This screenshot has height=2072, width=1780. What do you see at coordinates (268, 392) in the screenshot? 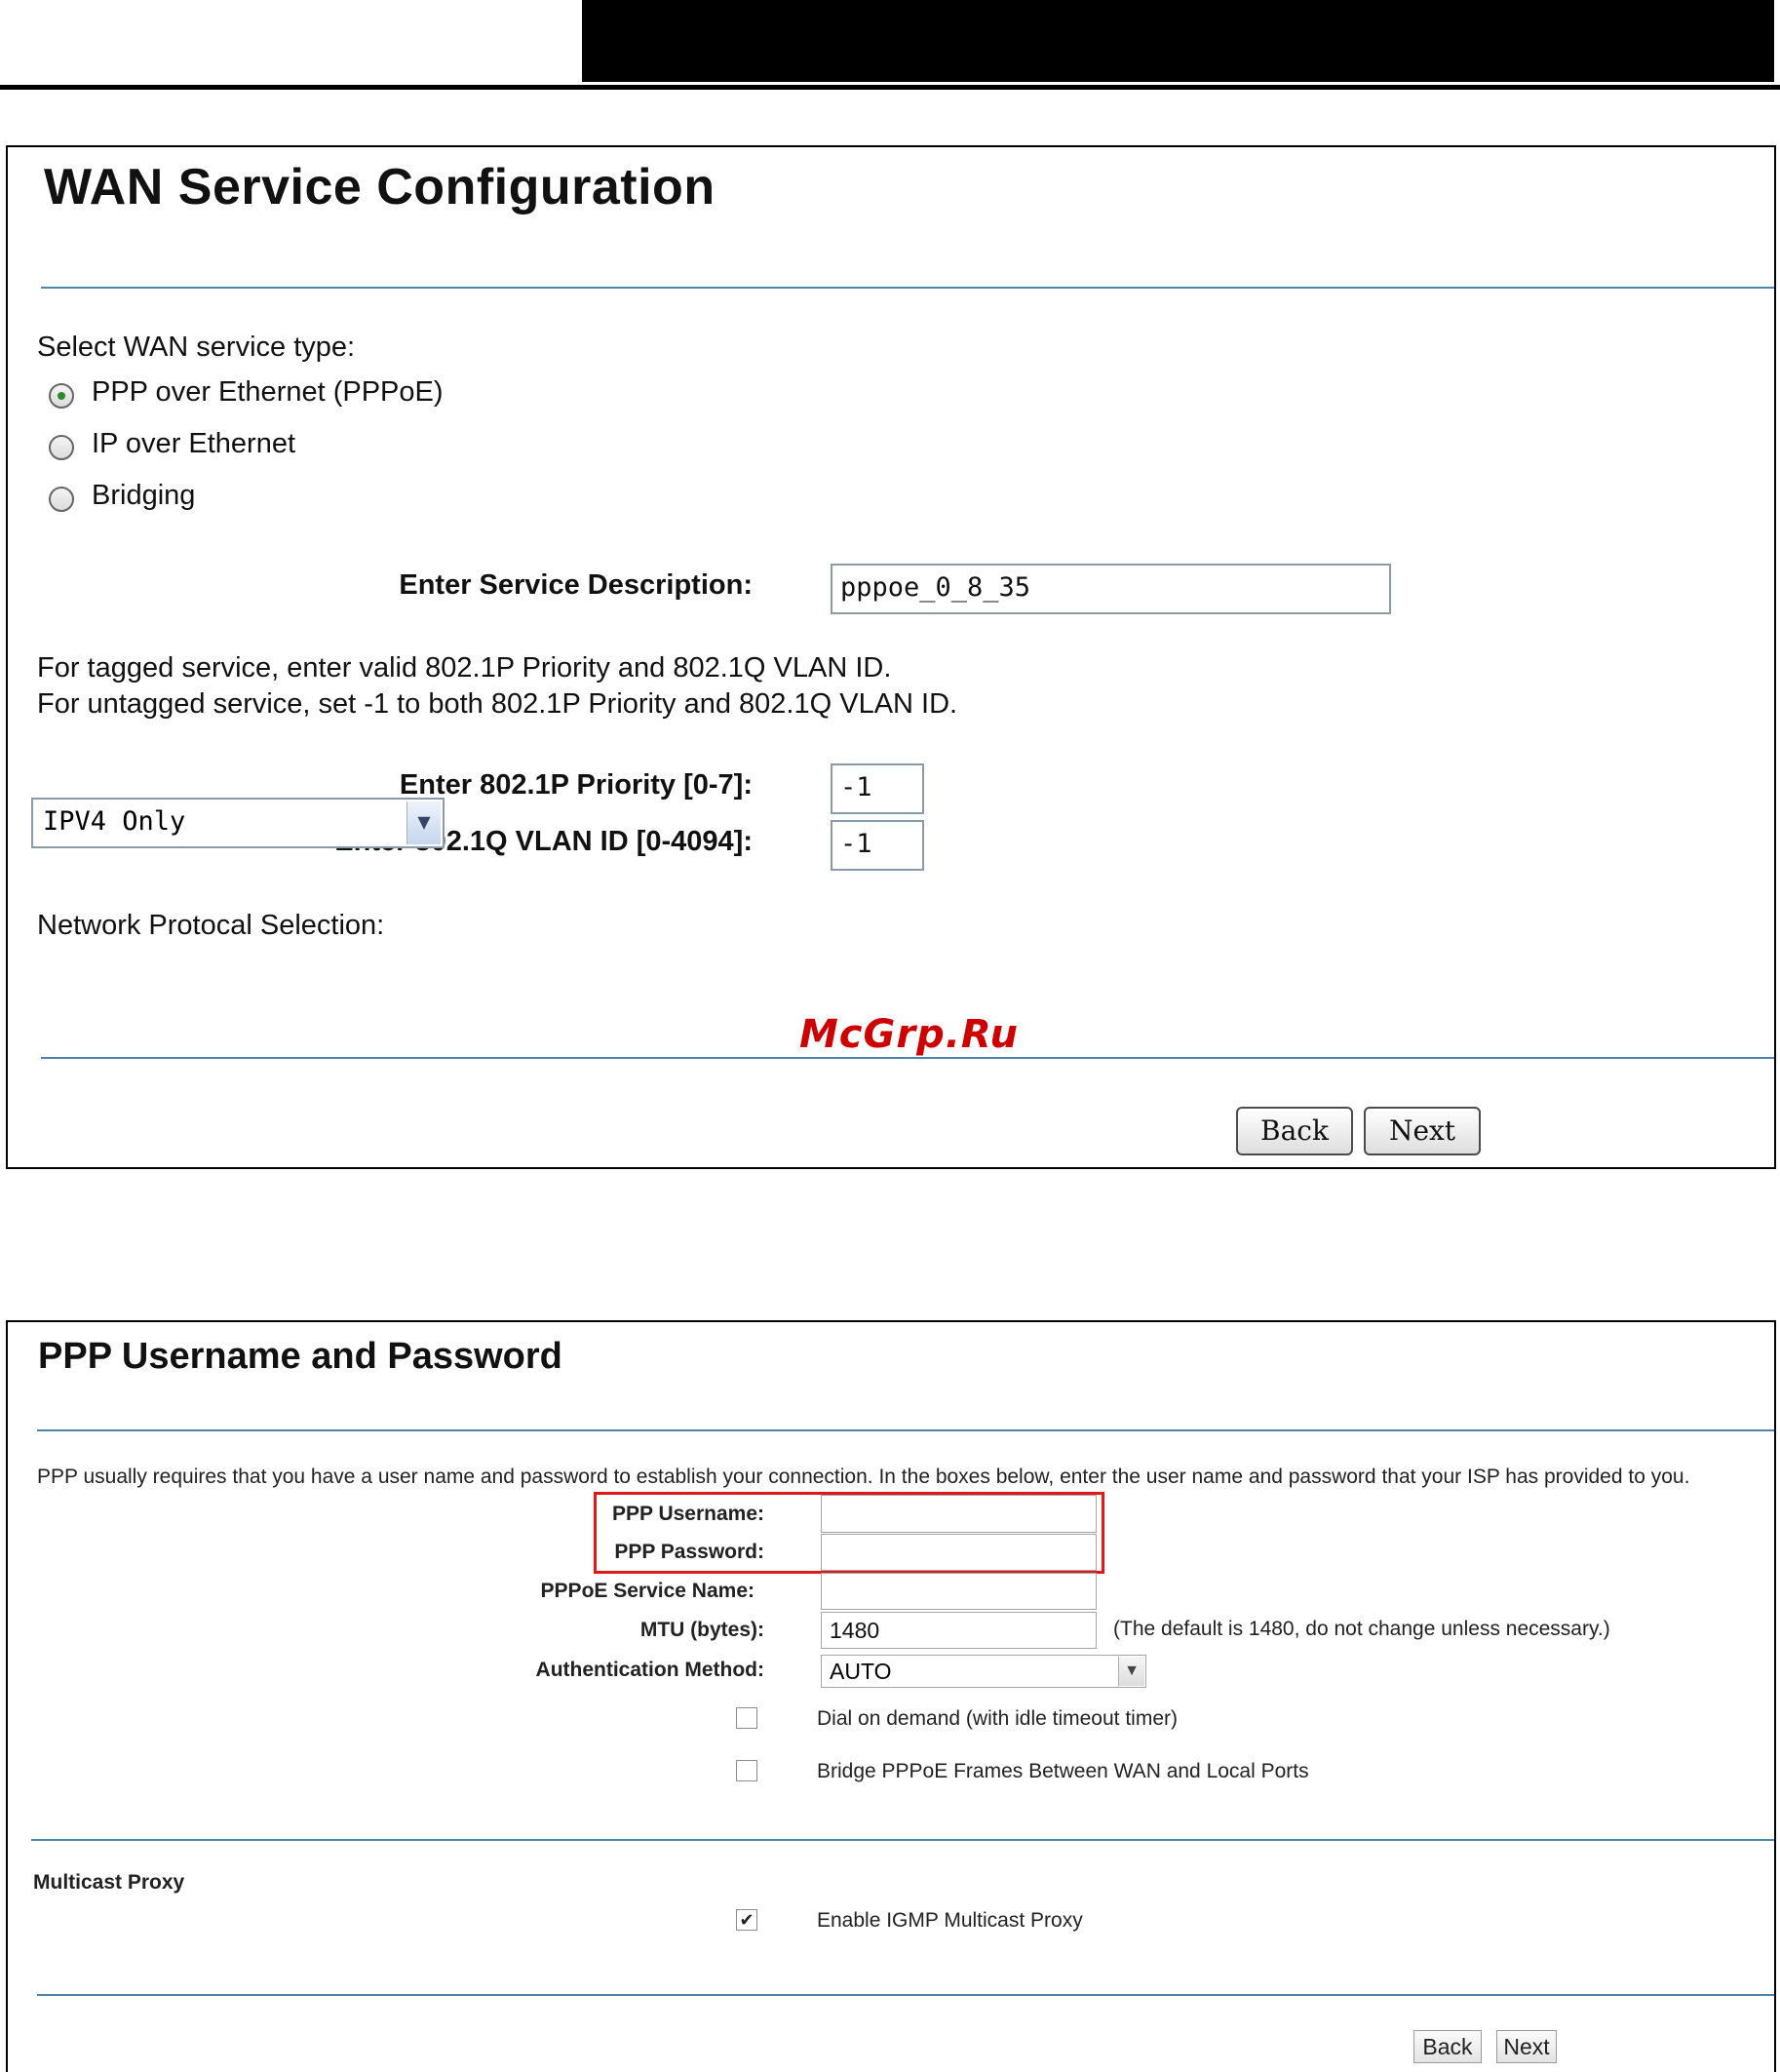
I see `radio-pppoe-label: PPP over Ethernet (PPPoE)` at bounding box center [268, 392].